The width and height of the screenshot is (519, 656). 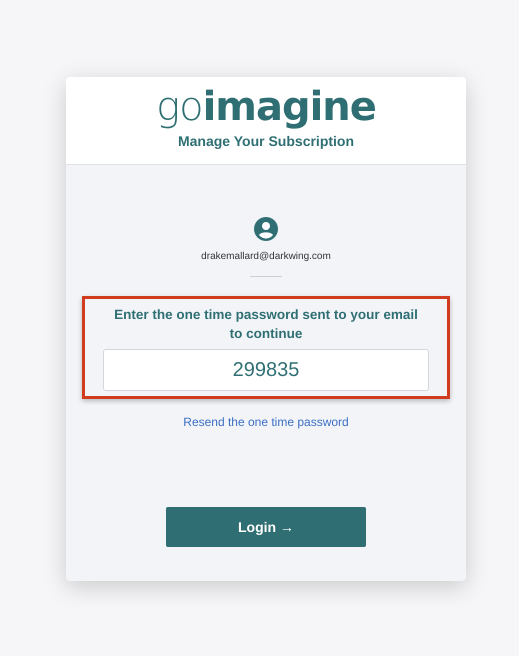 I want to click on resend-link: Resend the one time password, so click(x=266, y=422).